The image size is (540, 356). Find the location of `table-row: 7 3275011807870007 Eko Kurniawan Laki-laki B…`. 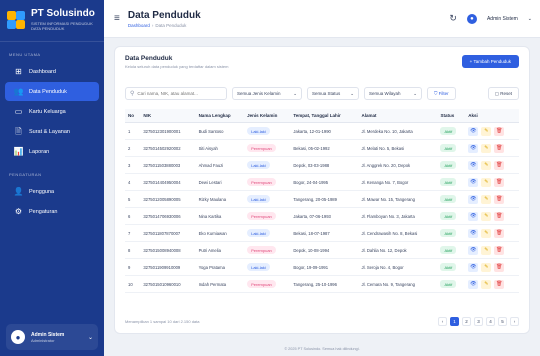

table-row: 7 3275011807870007 Eko Kurniawan Laki-laki B… is located at coordinates (322, 233).